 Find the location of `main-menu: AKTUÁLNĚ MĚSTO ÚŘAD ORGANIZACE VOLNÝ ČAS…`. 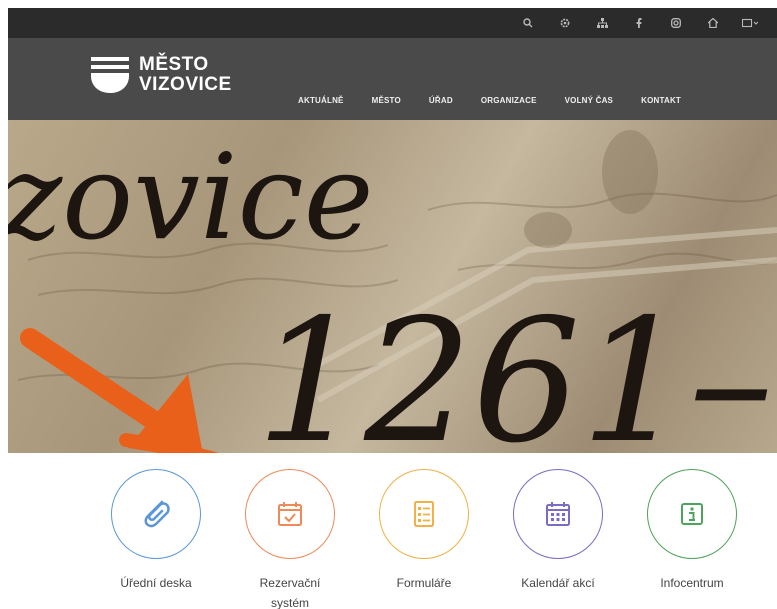

main-menu: AKTUÁLNĚ MĚSTO ÚŘAD ORGANIZACE VOLNÝ ČAS… is located at coordinates (489, 100).